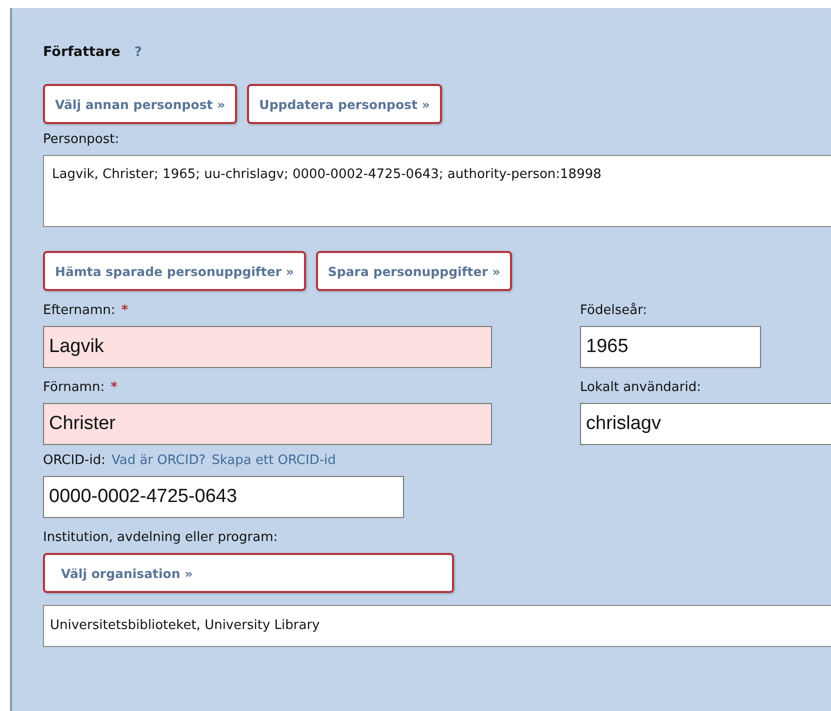  What do you see at coordinates (74, 387) in the screenshot?
I see `field-label: Förnamn:` at bounding box center [74, 387].